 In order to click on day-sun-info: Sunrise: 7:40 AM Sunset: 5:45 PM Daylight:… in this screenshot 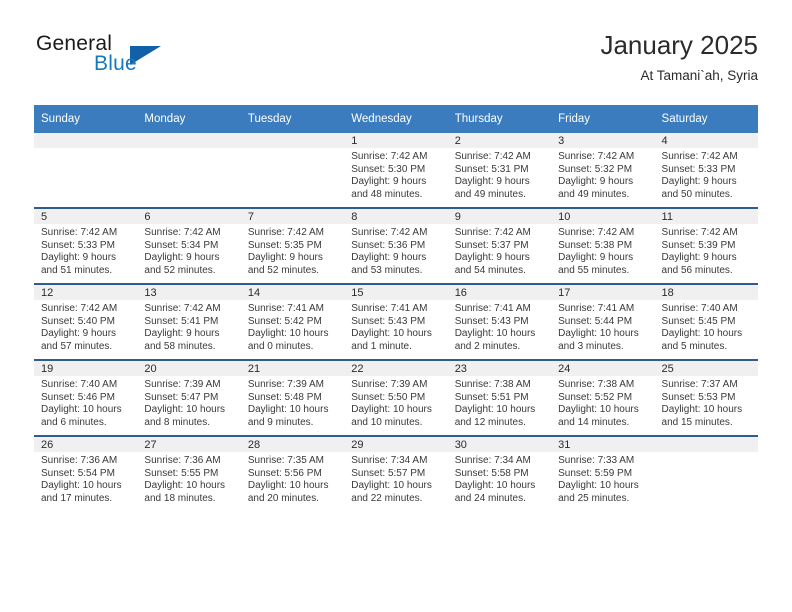, I will do `click(706, 326)`.